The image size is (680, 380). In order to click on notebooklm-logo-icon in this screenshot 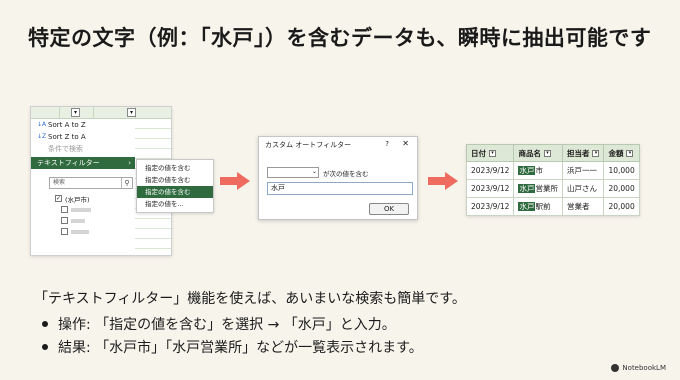, I will do `click(615, 368)`.